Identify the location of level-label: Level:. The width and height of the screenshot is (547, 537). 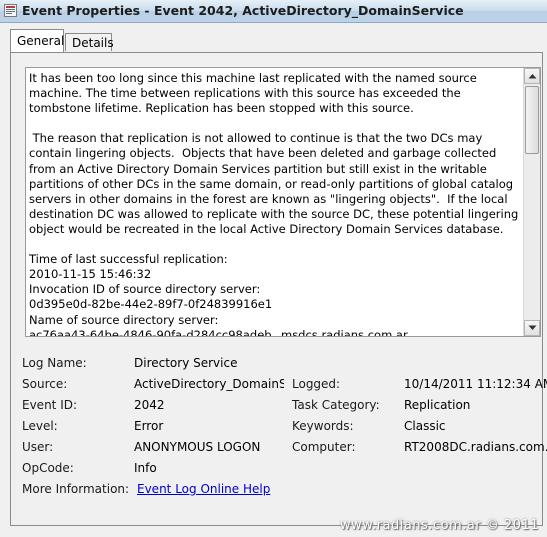
(40, 426).